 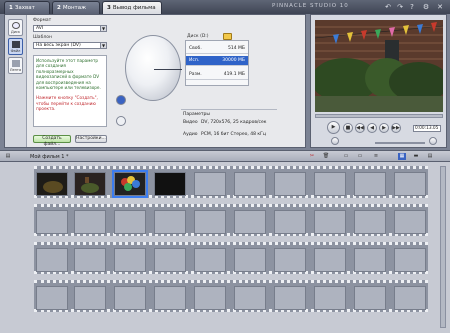 I want to click on output-file-button: Файл, so click(x=15, y=46).